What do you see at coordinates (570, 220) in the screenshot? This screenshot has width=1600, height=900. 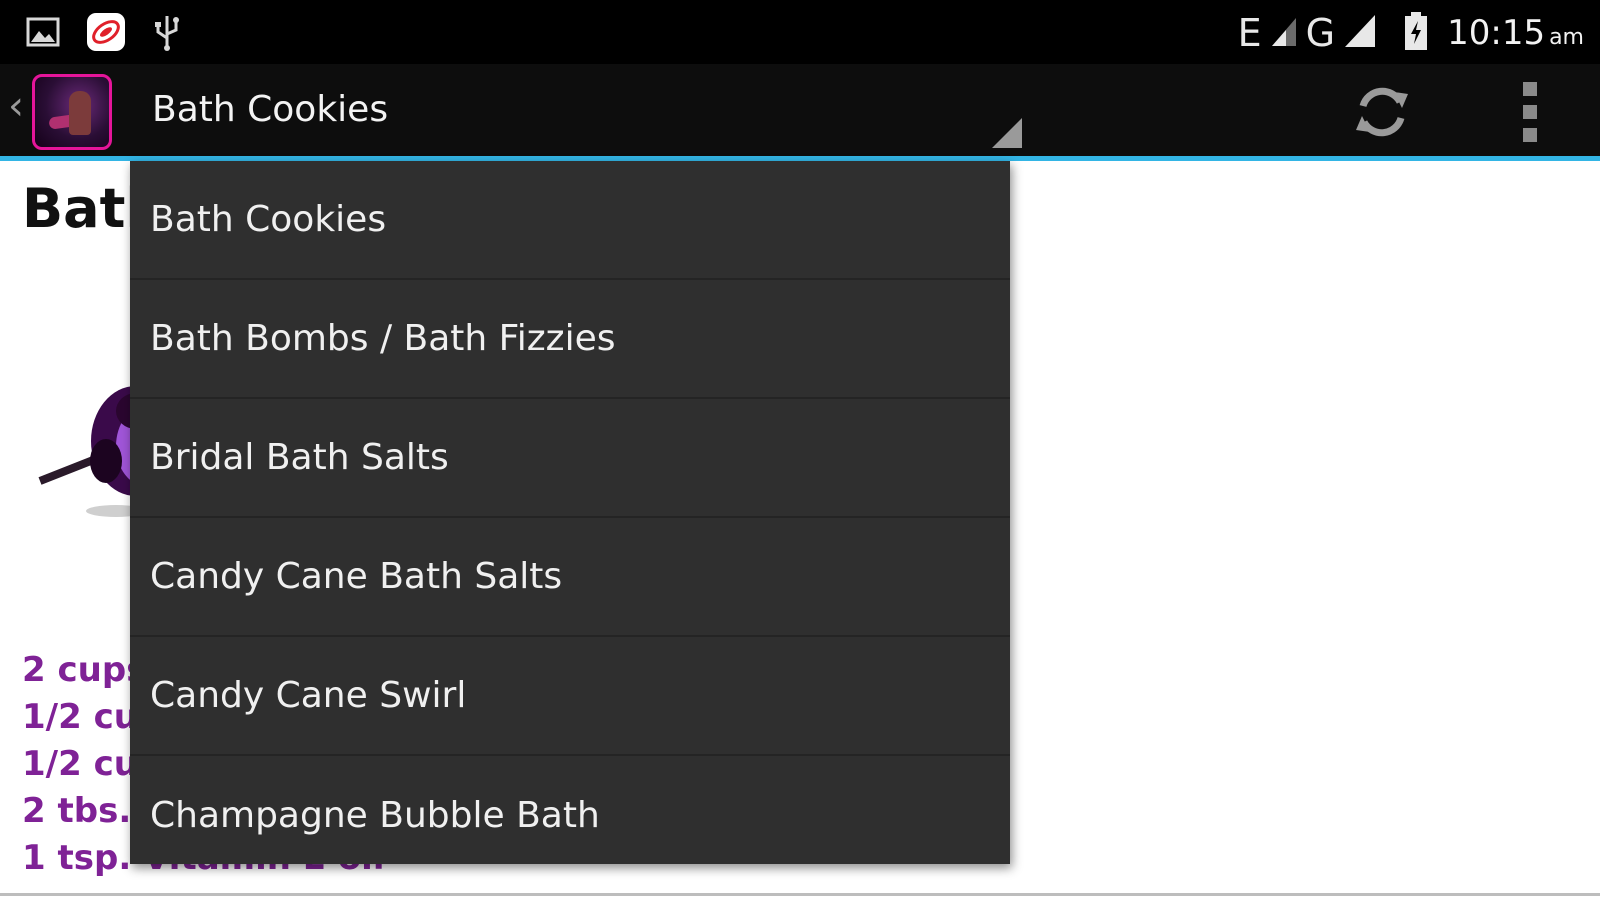 I see `dropdown-item-bath-cookies: Bath Cookies` at bounding box center [570, 220].